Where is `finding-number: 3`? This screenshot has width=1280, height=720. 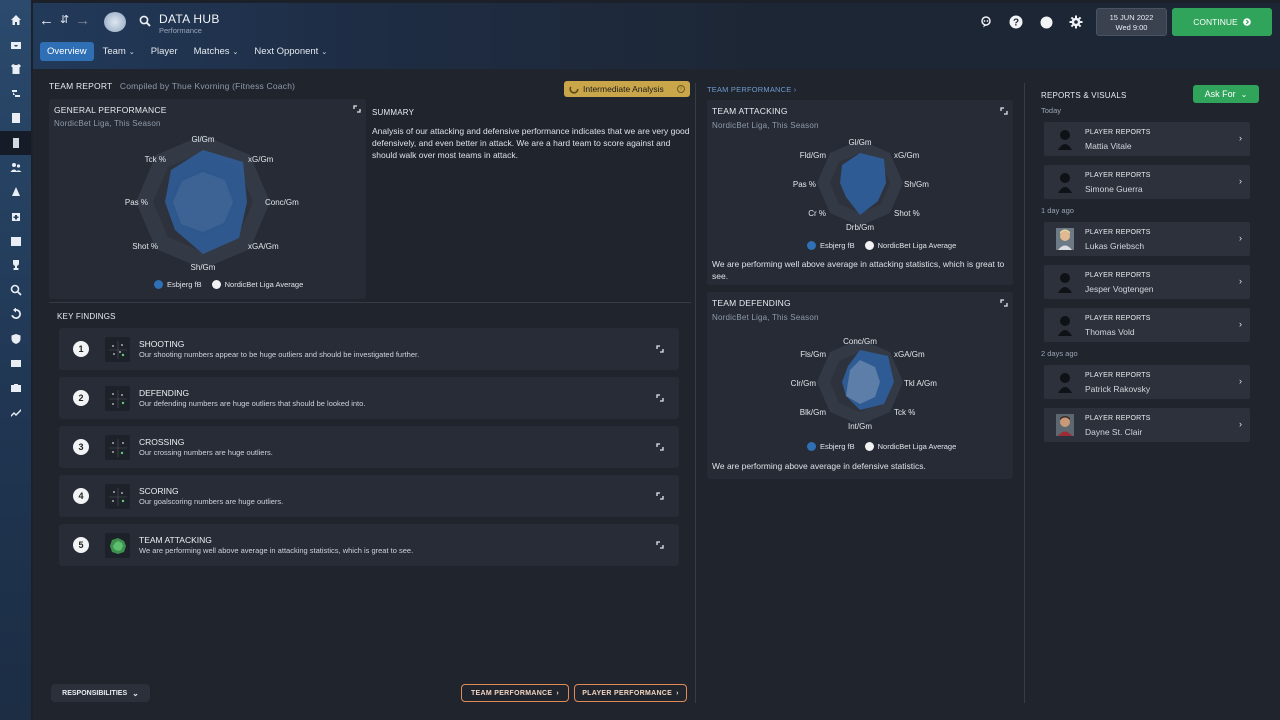 finding-number: 3 is located at coordinates (81, 447).